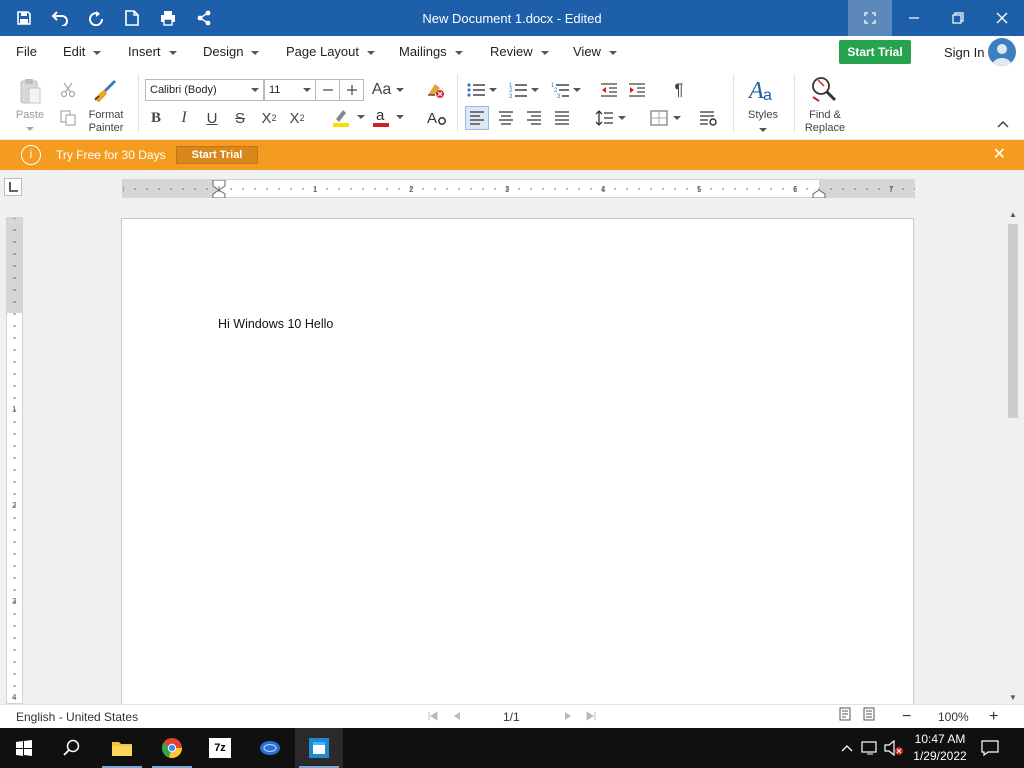 The height and width of the screenshot is (768, 1024). What do you see at coordinates (30, 91) in the screenshot?
I see `paste-icon` at bounding box center [30, 91].